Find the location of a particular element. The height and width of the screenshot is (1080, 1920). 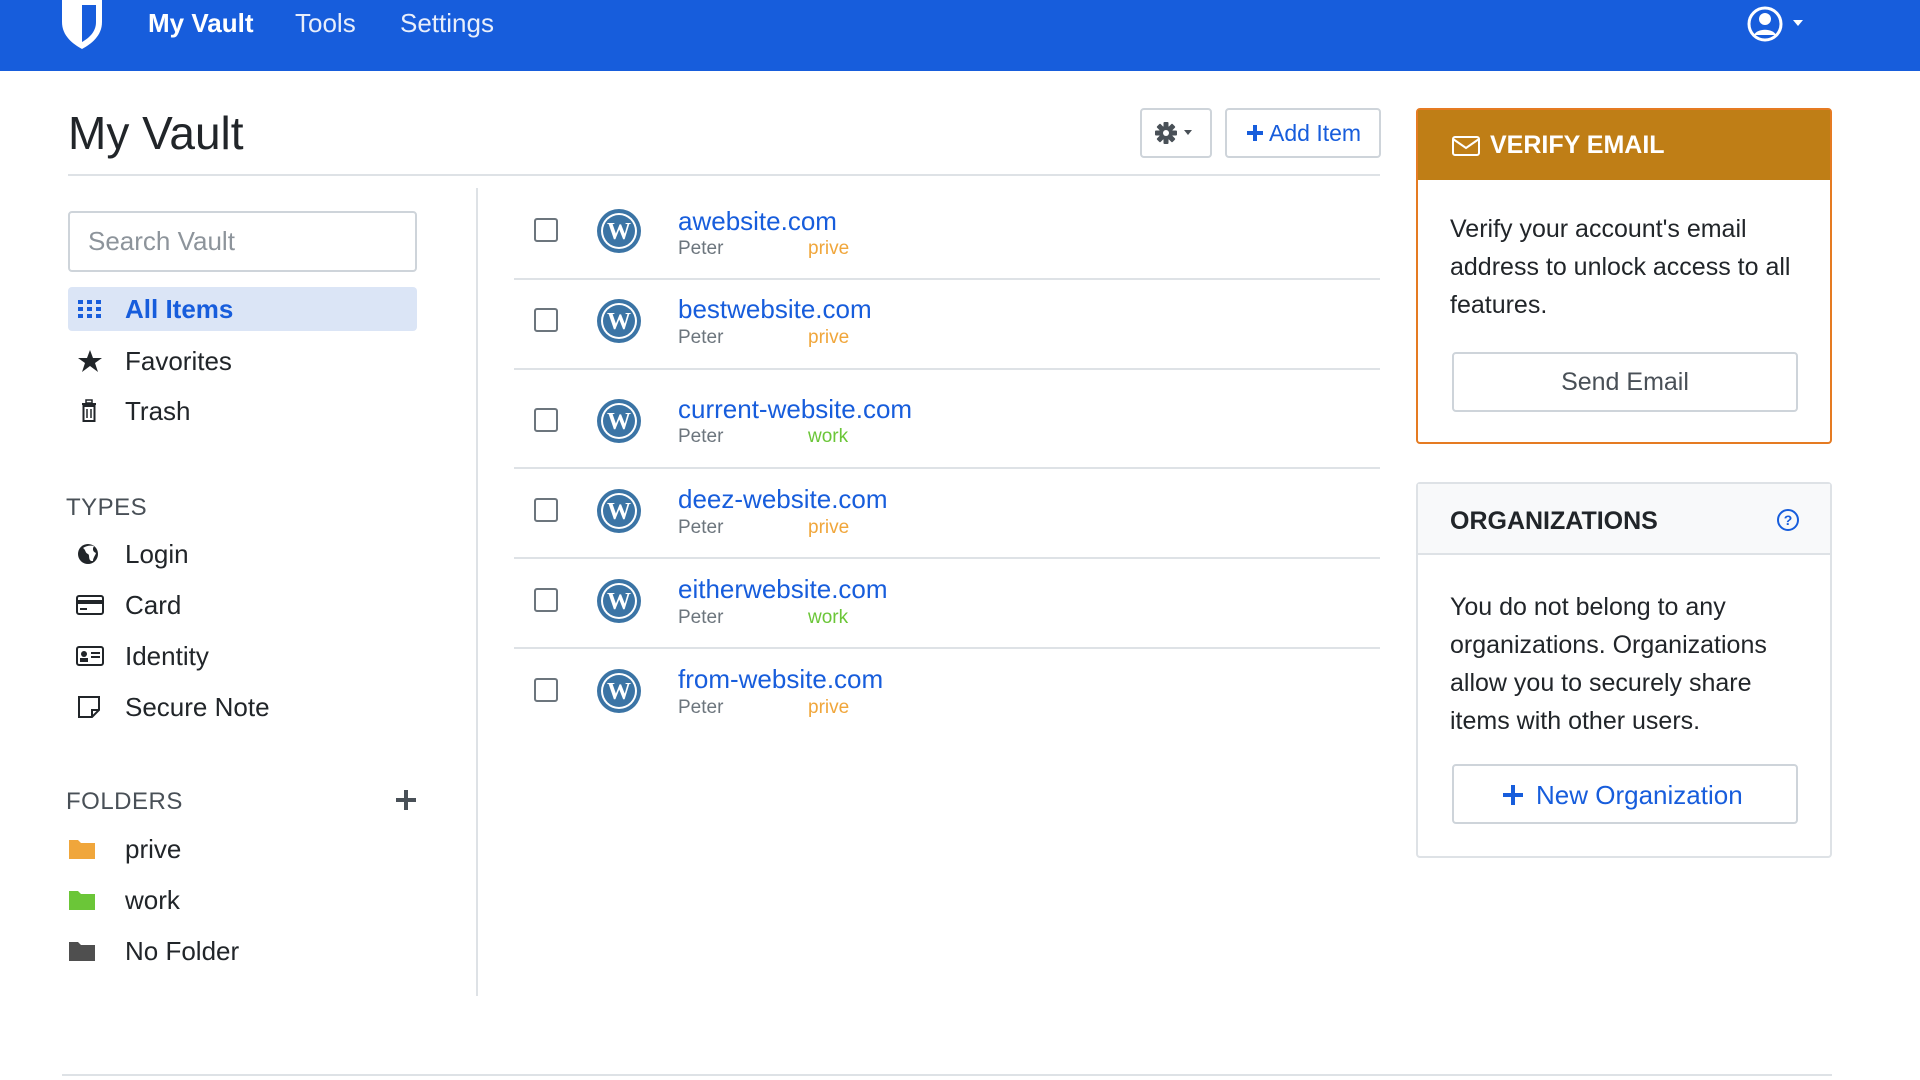

type-card: Card is located at coordinates (242, 605).